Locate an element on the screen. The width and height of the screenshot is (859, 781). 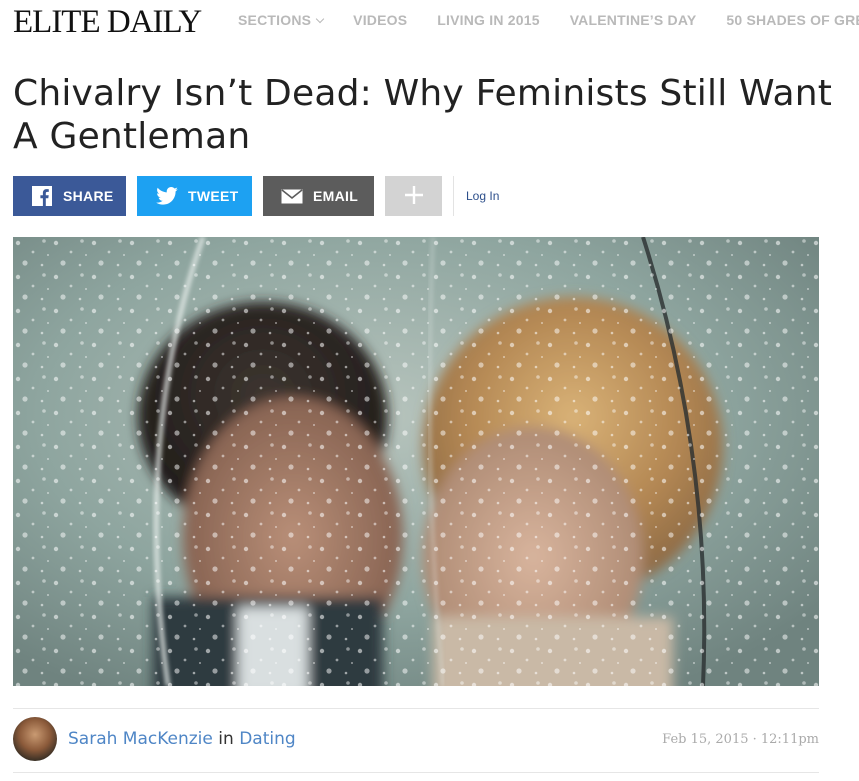
nav-videos: VIDEOS is located at coordinates (380, 20).